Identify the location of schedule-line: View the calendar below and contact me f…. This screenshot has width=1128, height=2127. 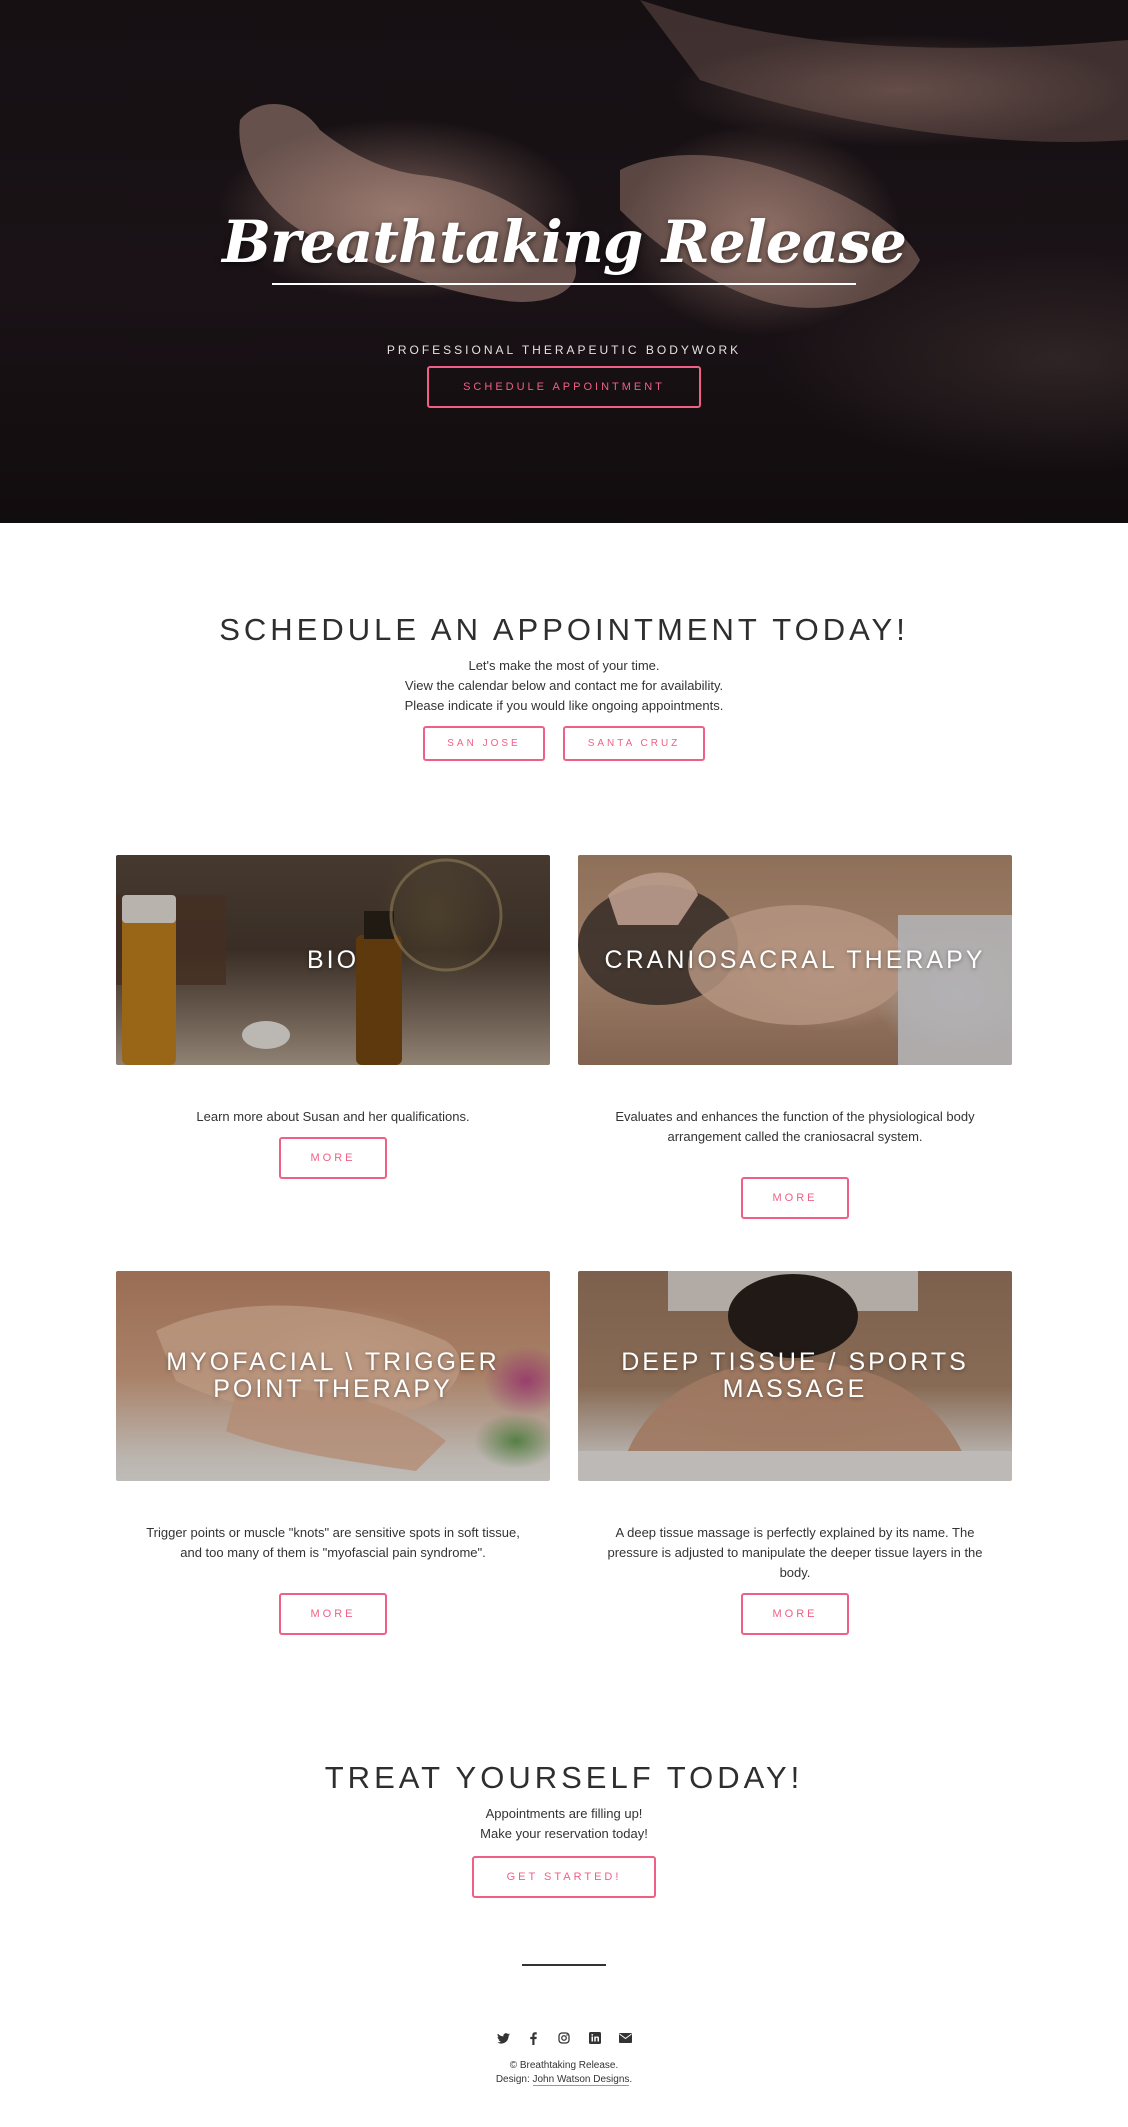
(564, 685).